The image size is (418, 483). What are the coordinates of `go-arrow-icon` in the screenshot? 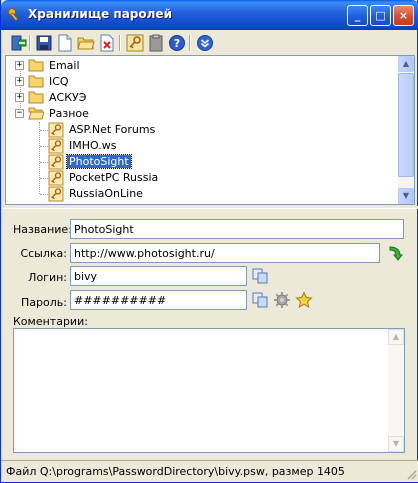 It's located at (396, 253).